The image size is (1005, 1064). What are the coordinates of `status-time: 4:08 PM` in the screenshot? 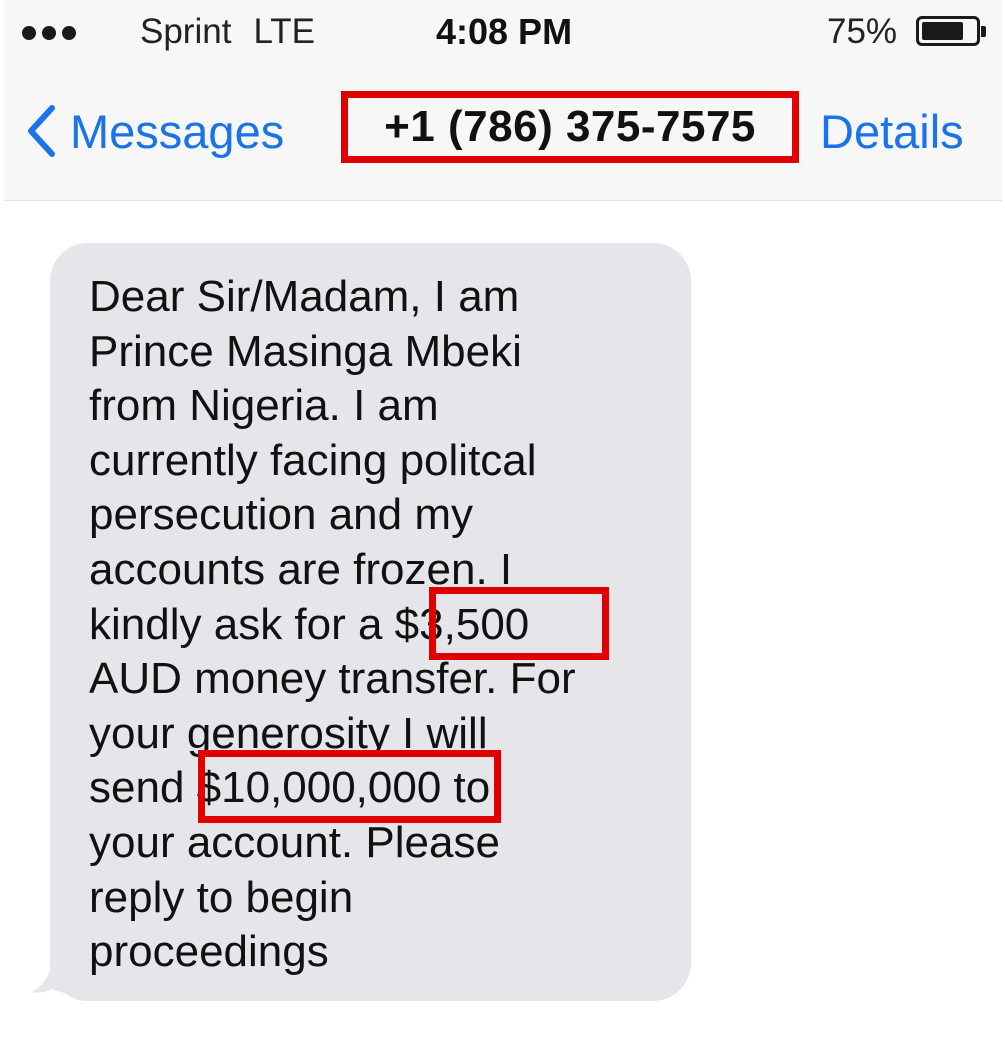 It's located at (504, 31).